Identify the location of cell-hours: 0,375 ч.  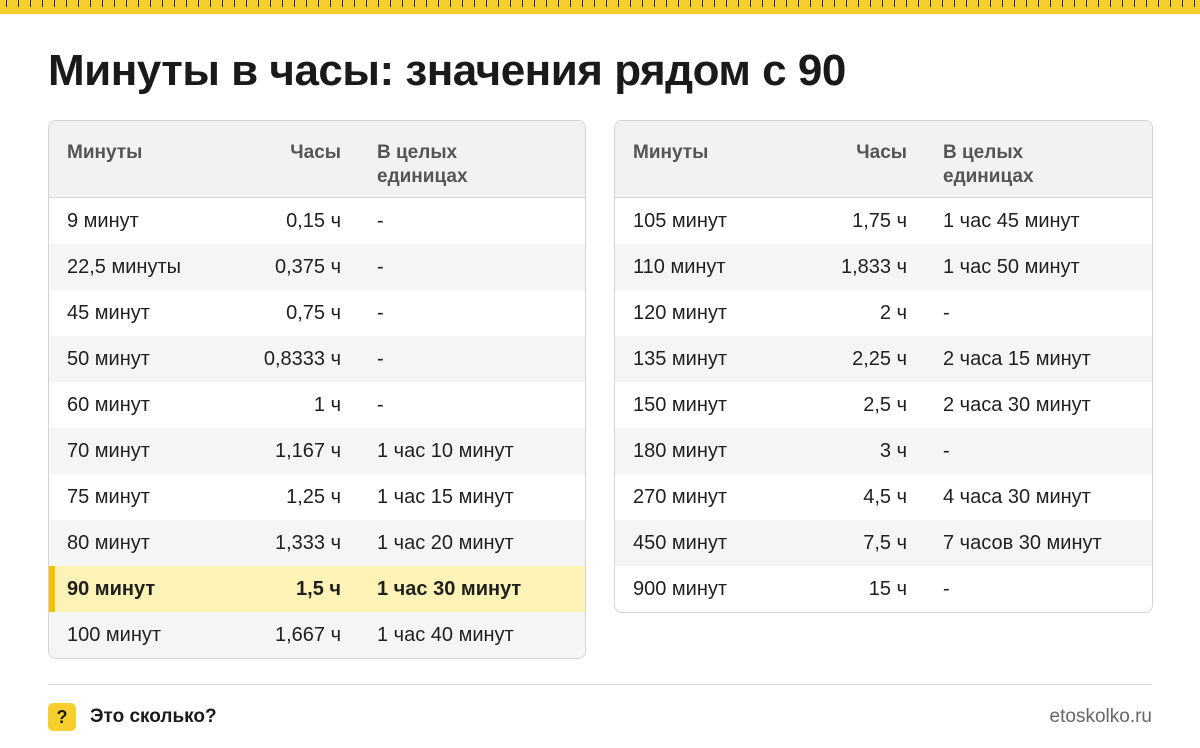
(307, 266).